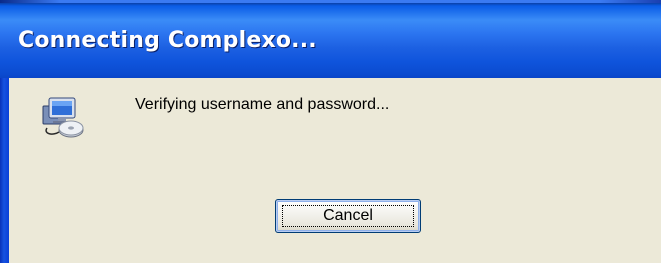  What do you see at coordinates (4, 170) in the screenshot?
I see `window-left-border` at bounding box center [4, 170].